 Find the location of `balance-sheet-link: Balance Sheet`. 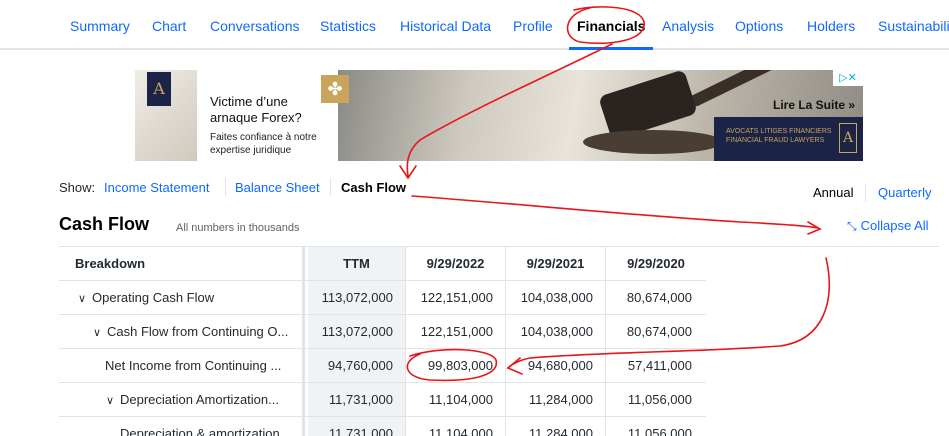

balance-sheet-link: Balance Sheet is located at coordinates (277, 187).